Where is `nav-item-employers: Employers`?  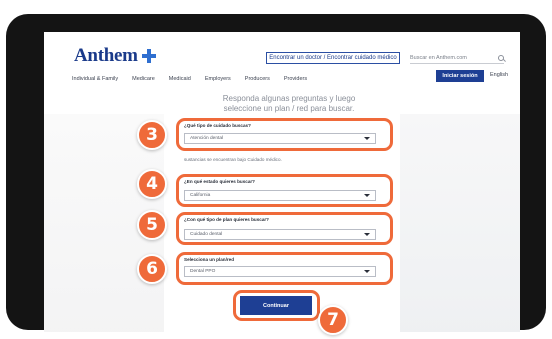 nav-item-employers: Employers is located at coordinates (218, 79).